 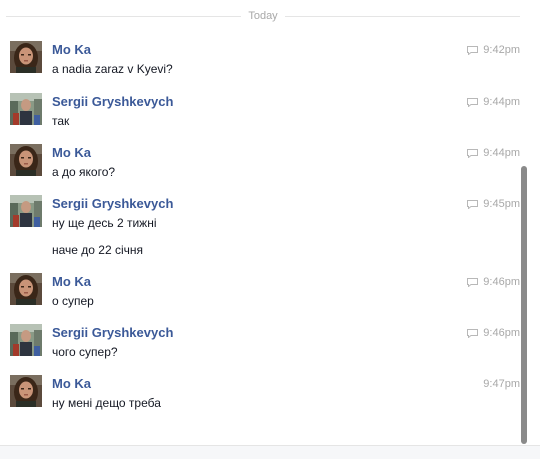 I want to click on message-text: чого супер?, so click(x=85, y=352).